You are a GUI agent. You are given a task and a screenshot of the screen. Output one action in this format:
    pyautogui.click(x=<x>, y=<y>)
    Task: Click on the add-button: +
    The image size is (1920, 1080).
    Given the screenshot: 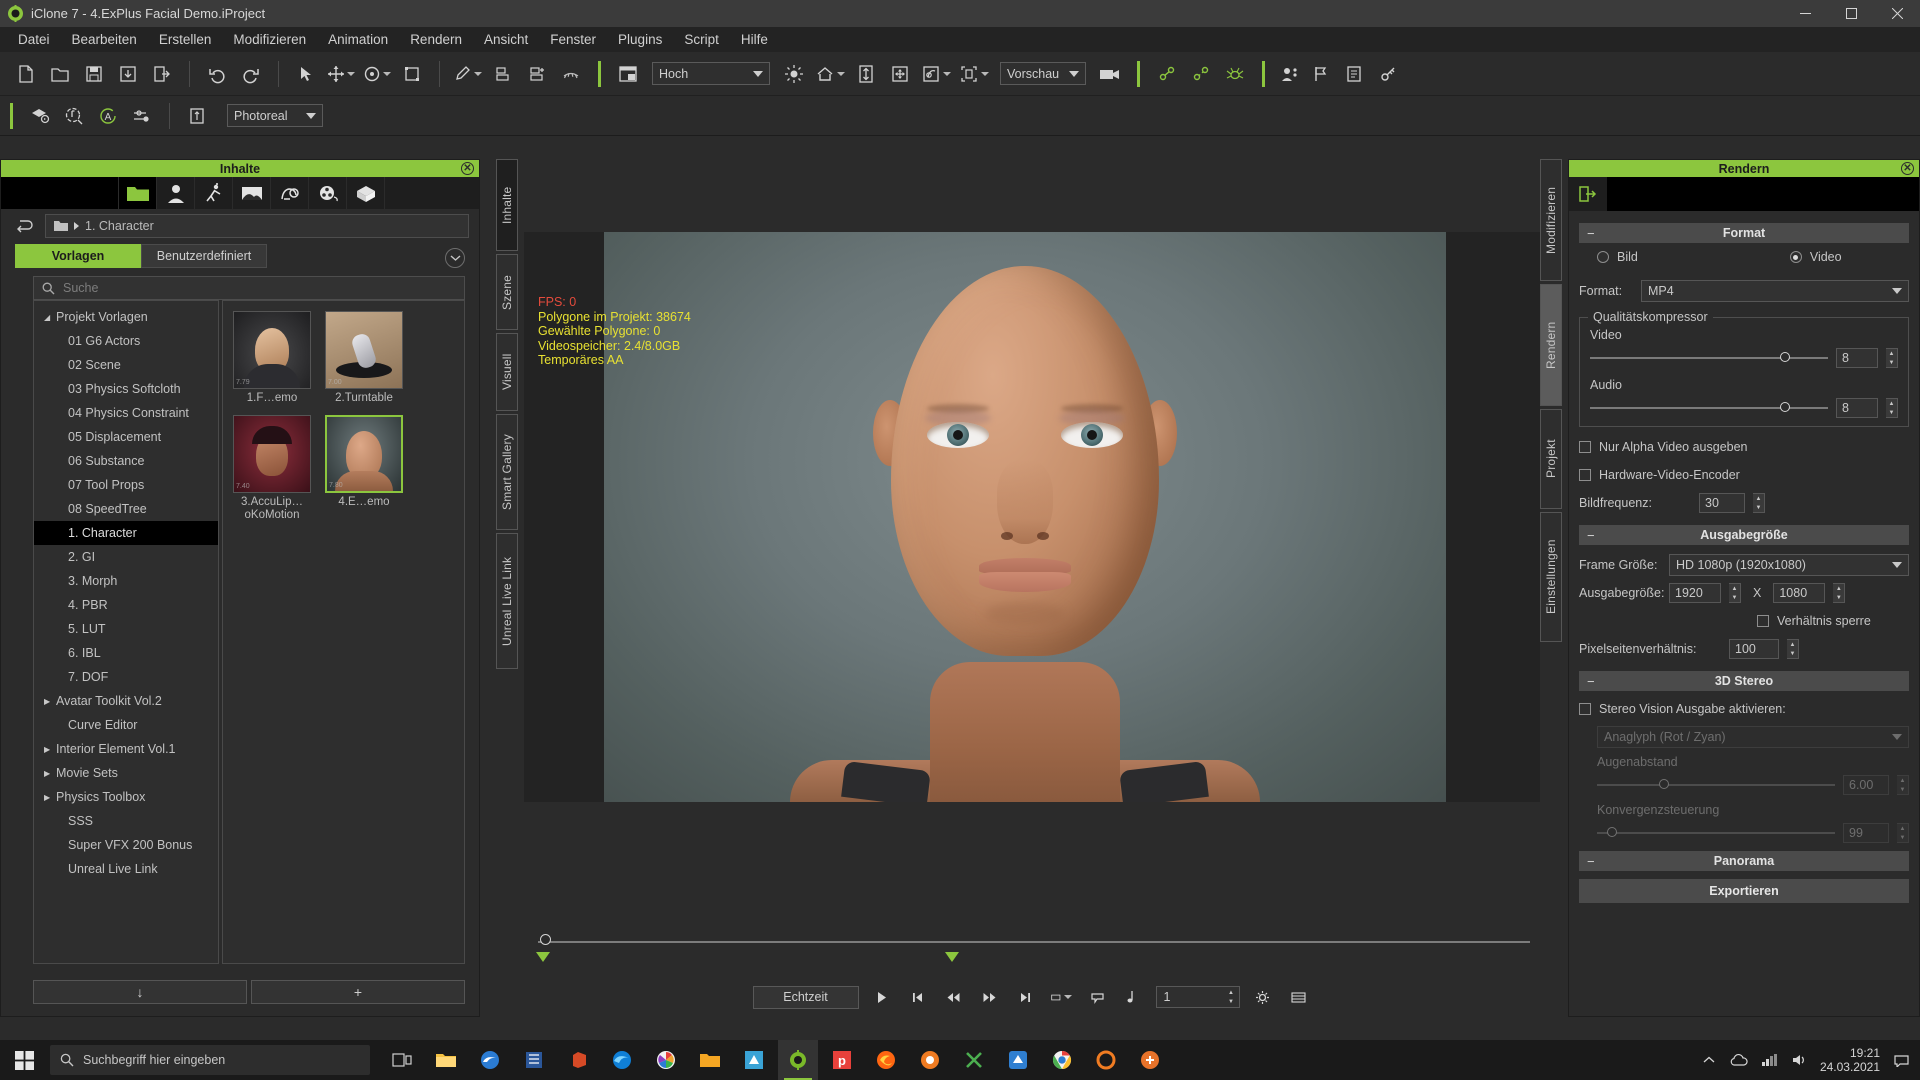 What is the action you would take?
    pyautogui.click(x=358, y=992)
    